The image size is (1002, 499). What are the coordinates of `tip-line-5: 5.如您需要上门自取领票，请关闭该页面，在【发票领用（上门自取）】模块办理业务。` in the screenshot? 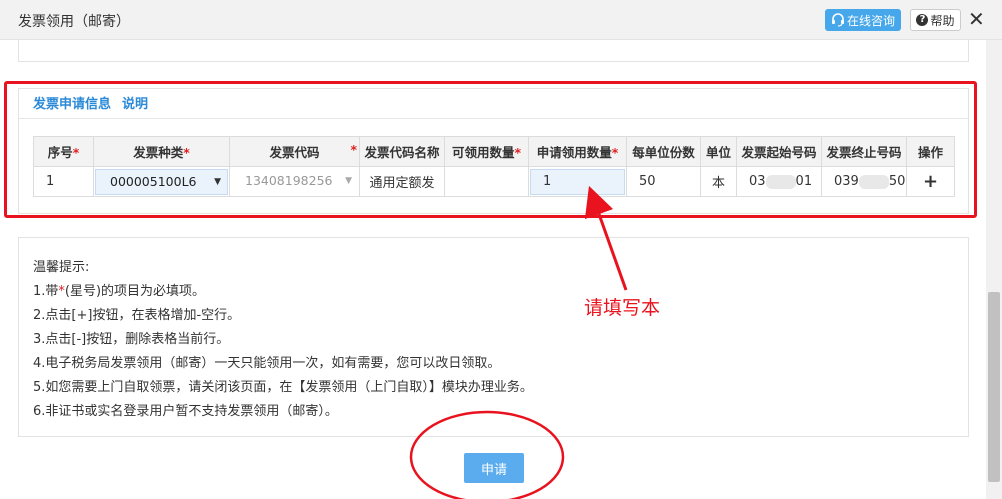 It's located at (283, 387).